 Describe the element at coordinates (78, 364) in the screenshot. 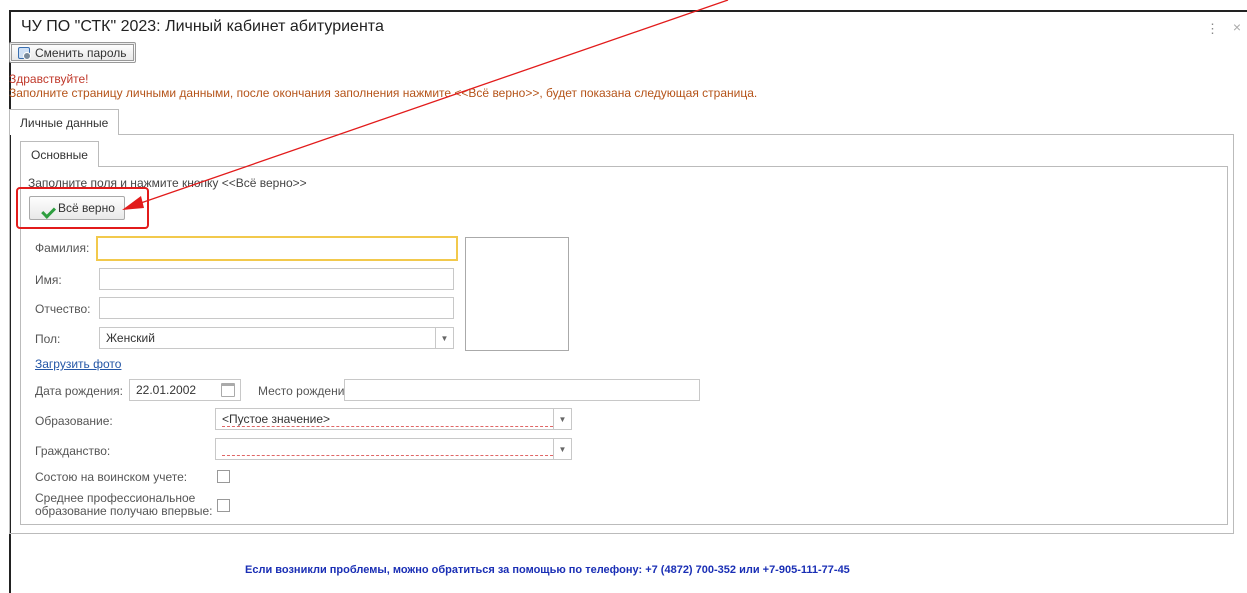

I see `upload-photo-link: Загрузить фото` at that location.